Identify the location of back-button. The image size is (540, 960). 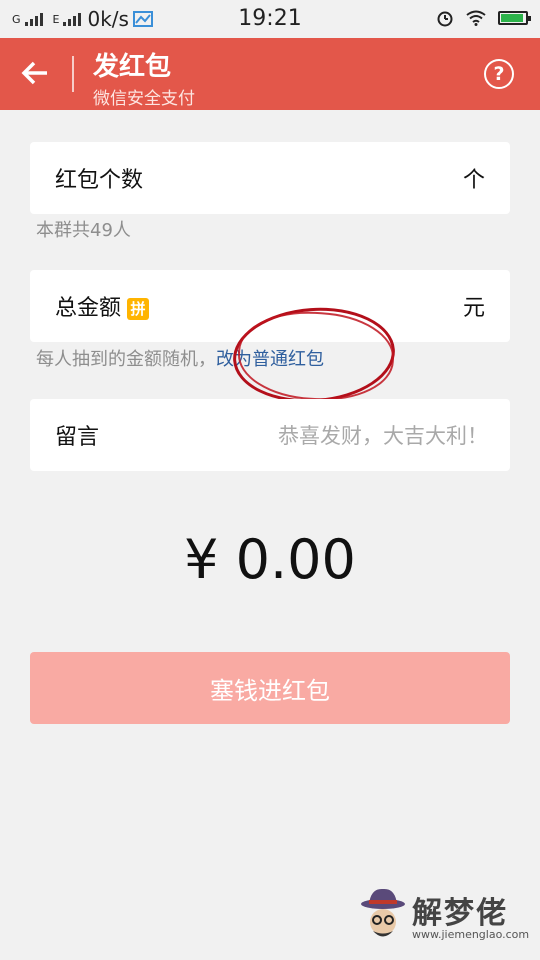
(38, 74).